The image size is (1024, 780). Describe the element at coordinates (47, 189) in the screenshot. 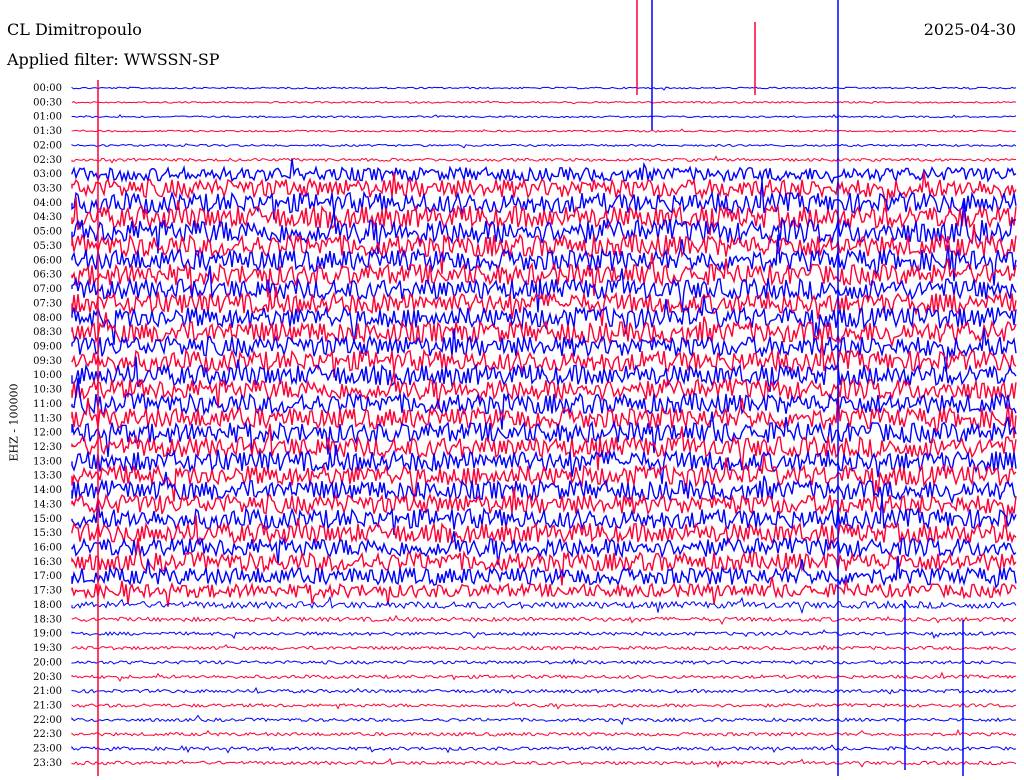

I see `time-tick-label: 03:30` at that location.